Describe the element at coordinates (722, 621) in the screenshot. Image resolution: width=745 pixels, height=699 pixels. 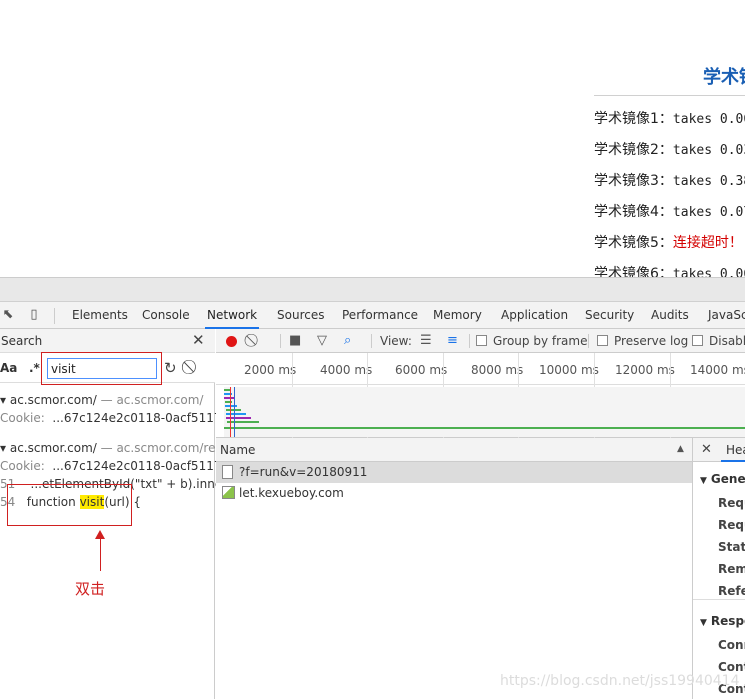
I see `section-response-headers: ▼Response Headers` at that location.